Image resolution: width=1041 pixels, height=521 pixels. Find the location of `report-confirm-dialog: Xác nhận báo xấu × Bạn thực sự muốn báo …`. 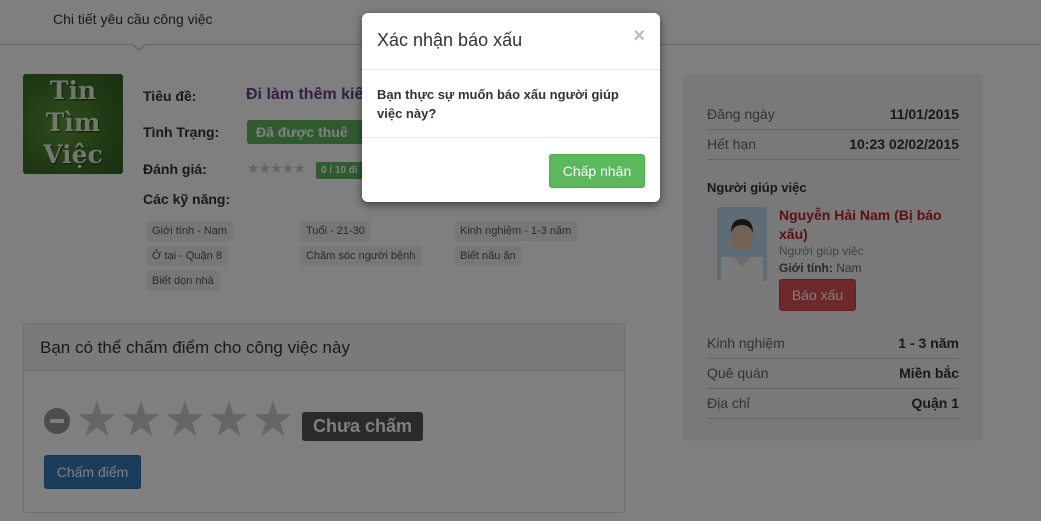

report-confirm-dialog: Xác nhận báo xấu × Bạn thực sự muốn báo … is located at coordinates (511, 107).